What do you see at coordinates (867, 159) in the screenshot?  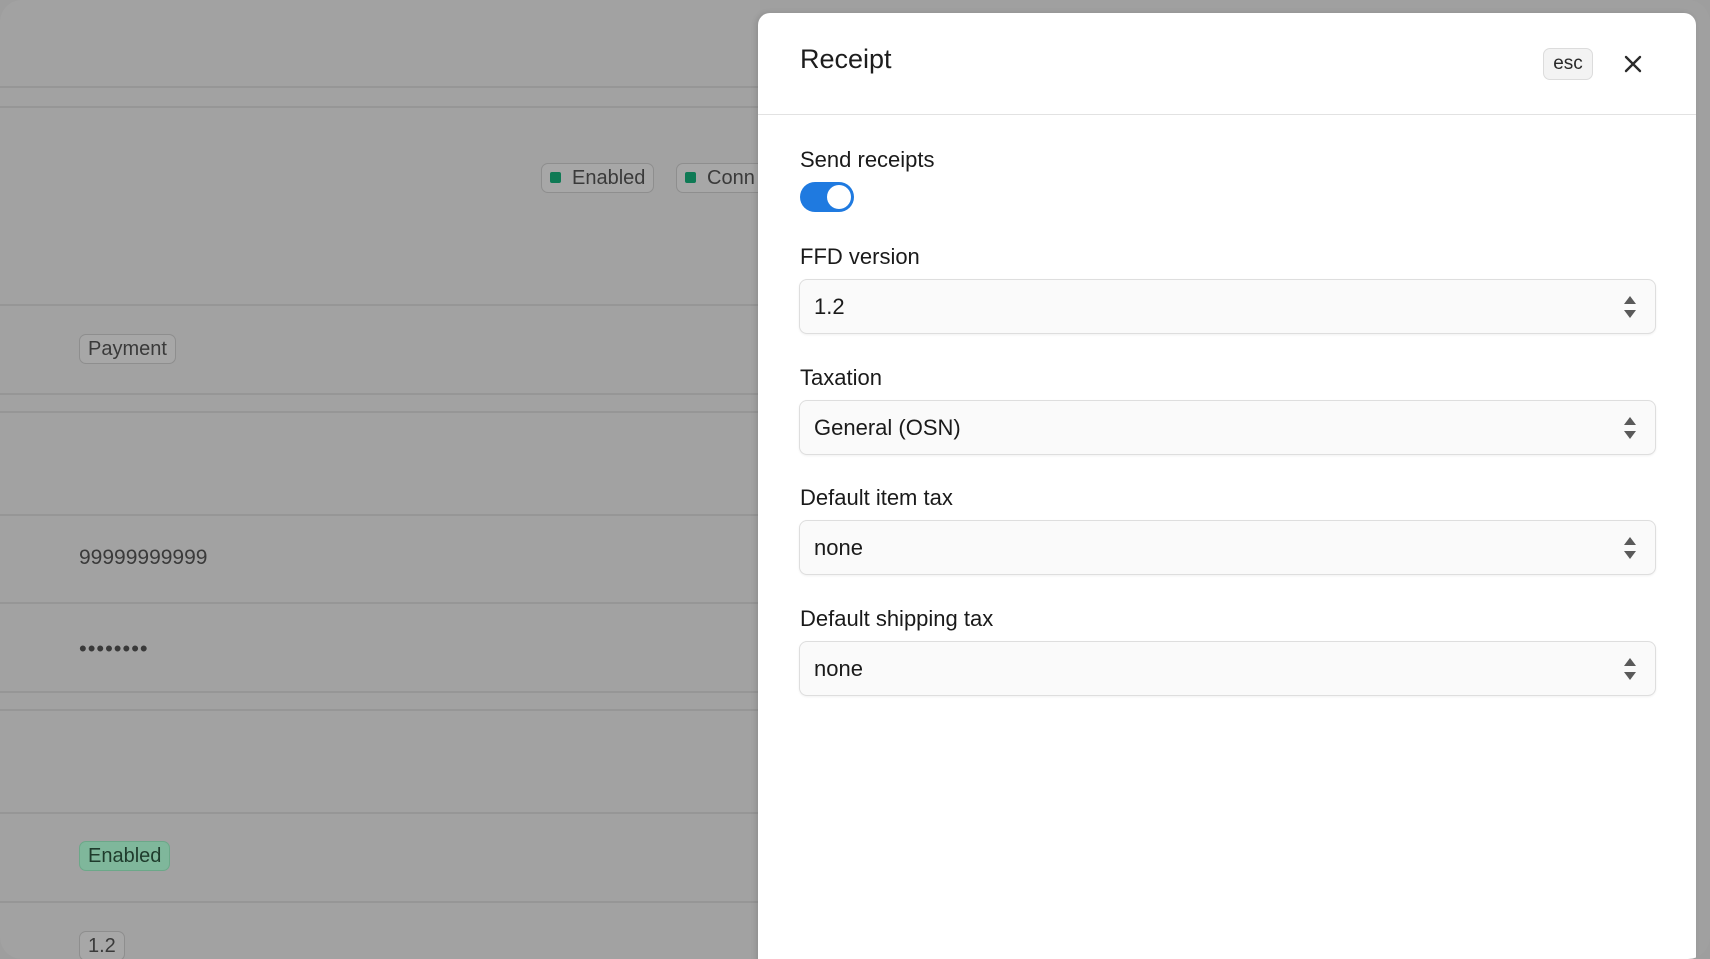 I see `send-receipts-label: Send receipts` at bounding box center [867, 159].